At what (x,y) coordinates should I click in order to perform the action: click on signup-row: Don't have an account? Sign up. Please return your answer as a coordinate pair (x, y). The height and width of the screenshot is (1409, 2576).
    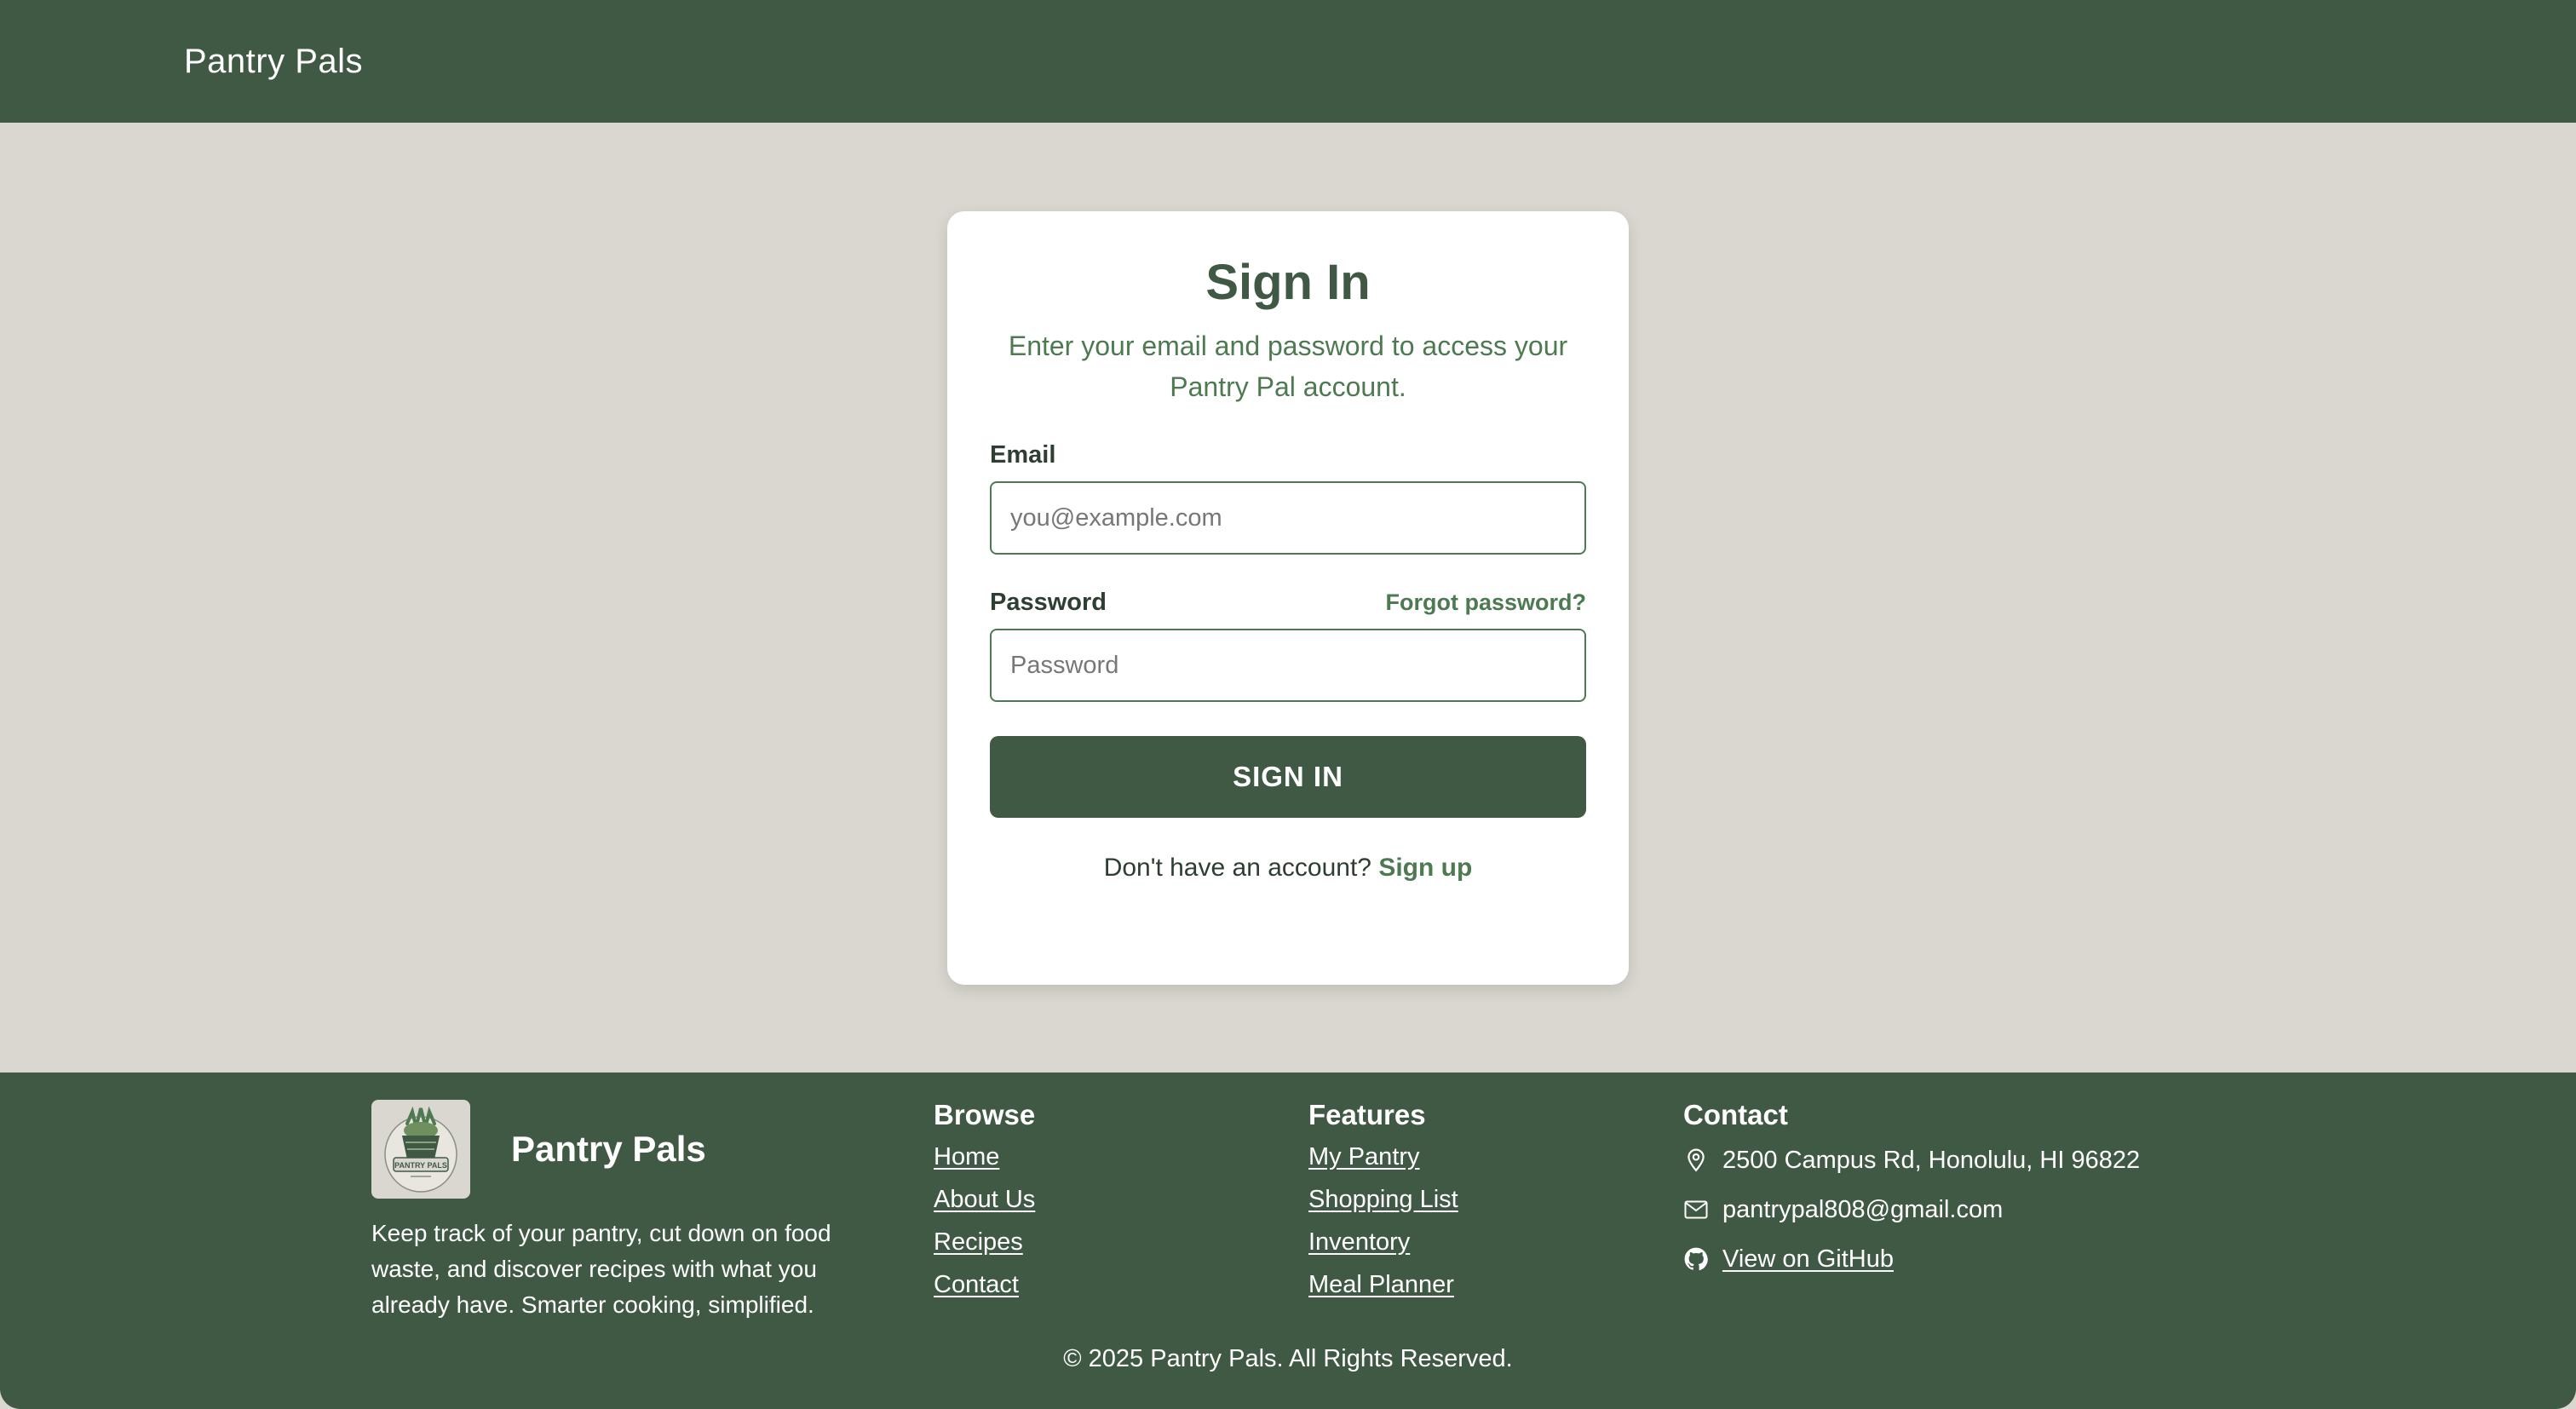
    Looking at the image, I should click on (1288, 868).